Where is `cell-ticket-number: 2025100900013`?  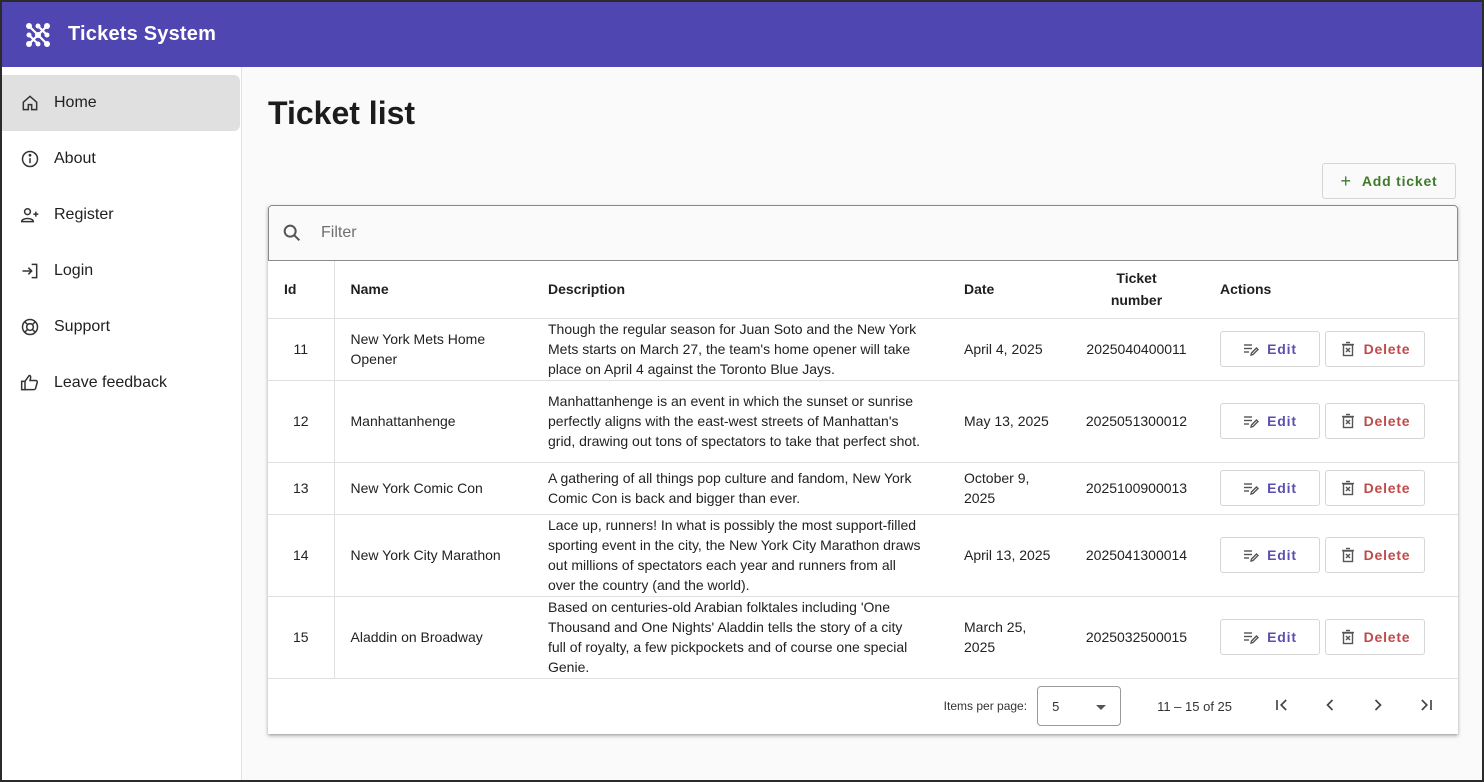 cell-ticket-number: 2025100900013 is located at coordinates (1136, 488).